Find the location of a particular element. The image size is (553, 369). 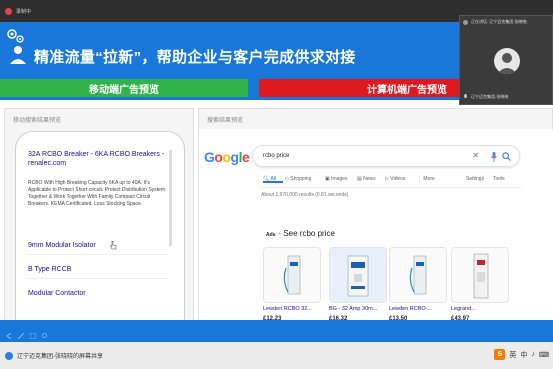

google-logo: Google is located at coordinates (227, 157).